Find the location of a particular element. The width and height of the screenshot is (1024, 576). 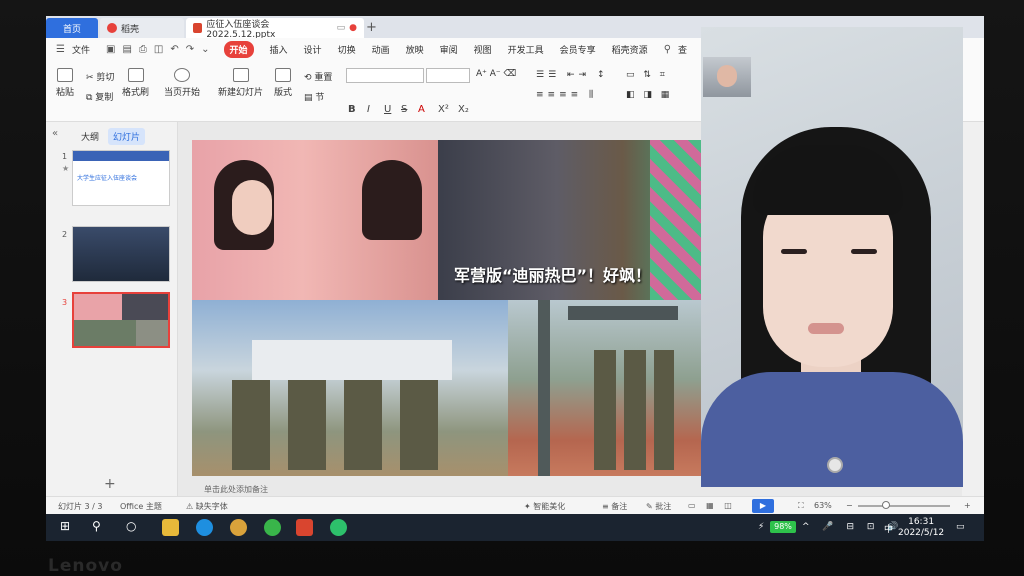

wechat-icon is located at coordinates (338, 527).